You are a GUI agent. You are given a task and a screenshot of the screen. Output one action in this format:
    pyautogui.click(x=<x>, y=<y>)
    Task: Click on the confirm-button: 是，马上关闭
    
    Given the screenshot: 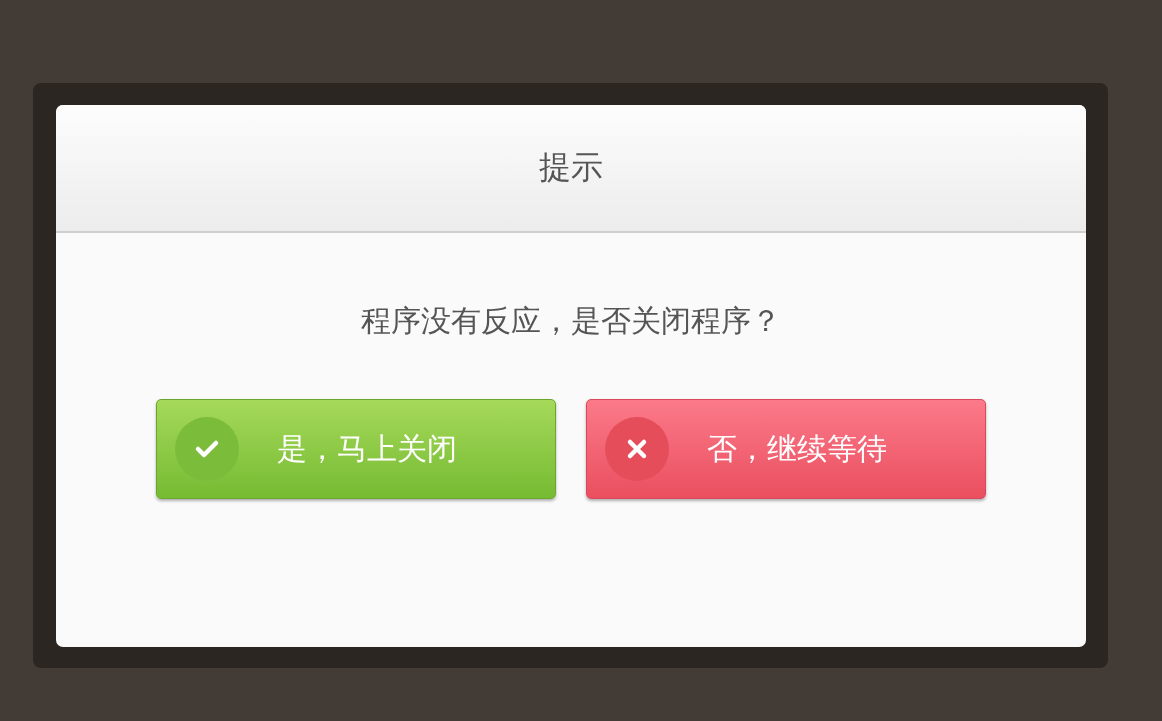 What is the action you would take?
    pyautogui.click(x=356, y=449)
    